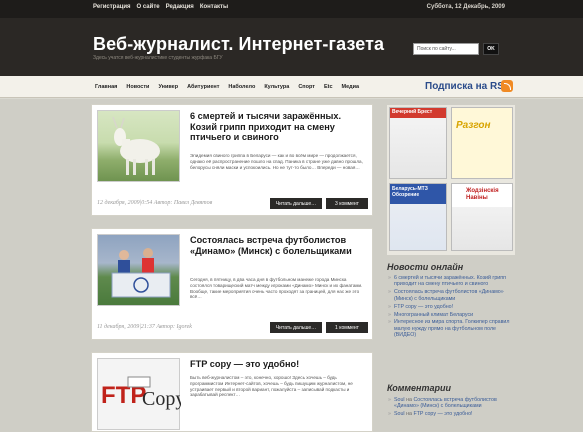 This screenshot has width=583, height=432. What do you see at coordinates (241, 87) in the screenshot?
I see `nav-item-pressing: Наболело` at bounding box center [241, 87].